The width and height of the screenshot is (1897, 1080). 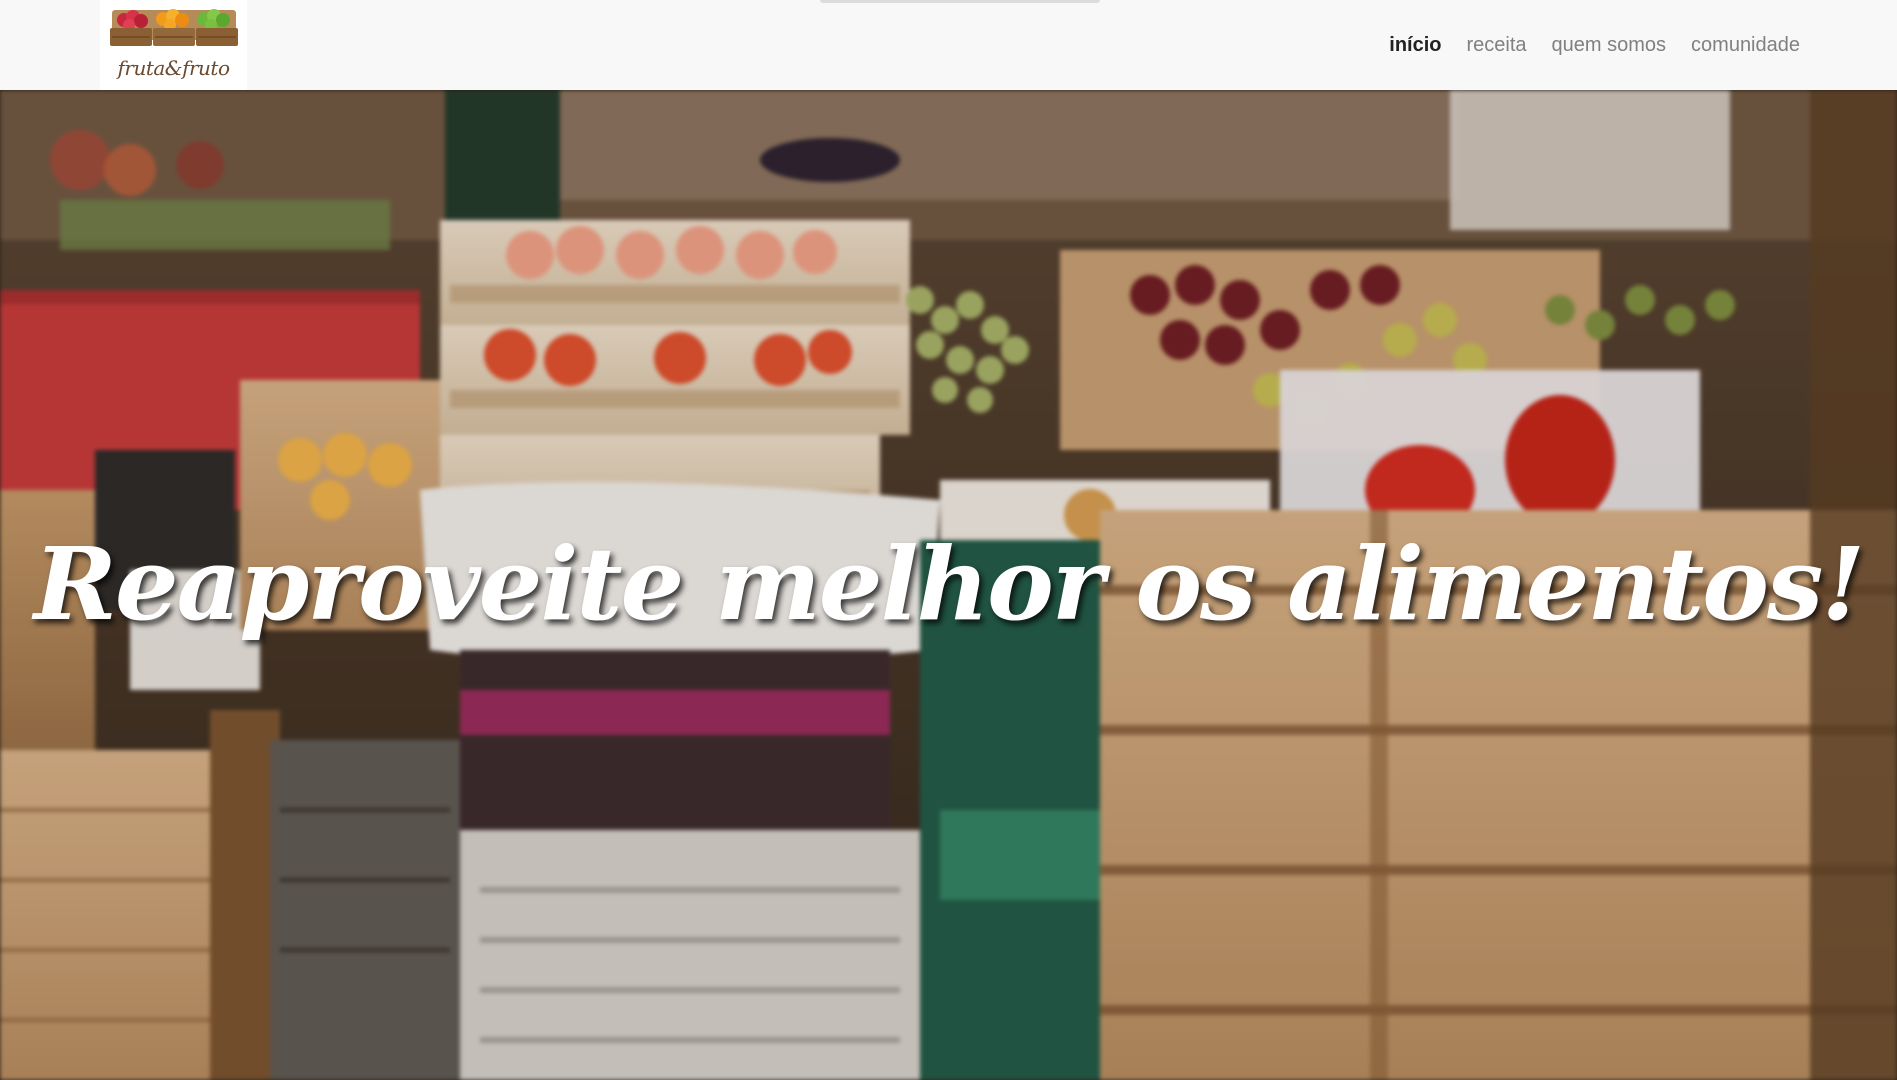 What do you see at coordinates (1415, 45) in the screenshot?
I see `nav-item-inicio: início` at bounding box center [1415, 45].